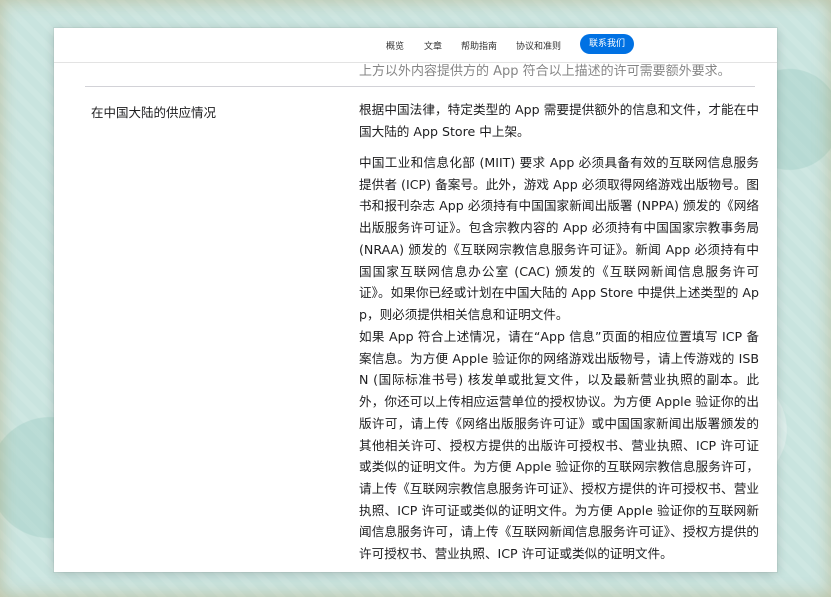 The height and width of the screenshot is (597, 831). I want to click on nav-item-articles: 文章, so click(433, 45).